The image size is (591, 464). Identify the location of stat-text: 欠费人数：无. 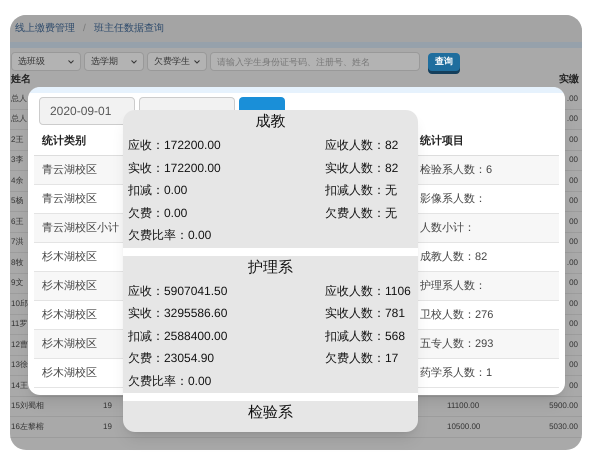
(361, 213).